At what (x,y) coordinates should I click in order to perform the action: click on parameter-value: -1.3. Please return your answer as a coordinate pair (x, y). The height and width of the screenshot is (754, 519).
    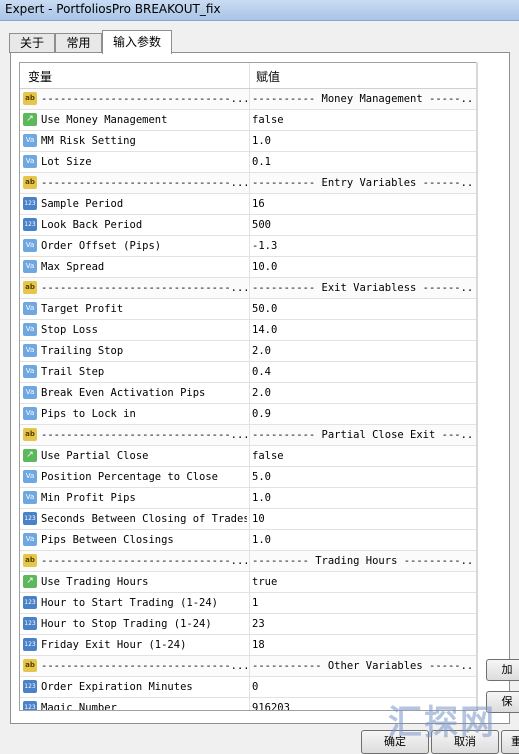
    Looking at the image, I should click on (363, 246).